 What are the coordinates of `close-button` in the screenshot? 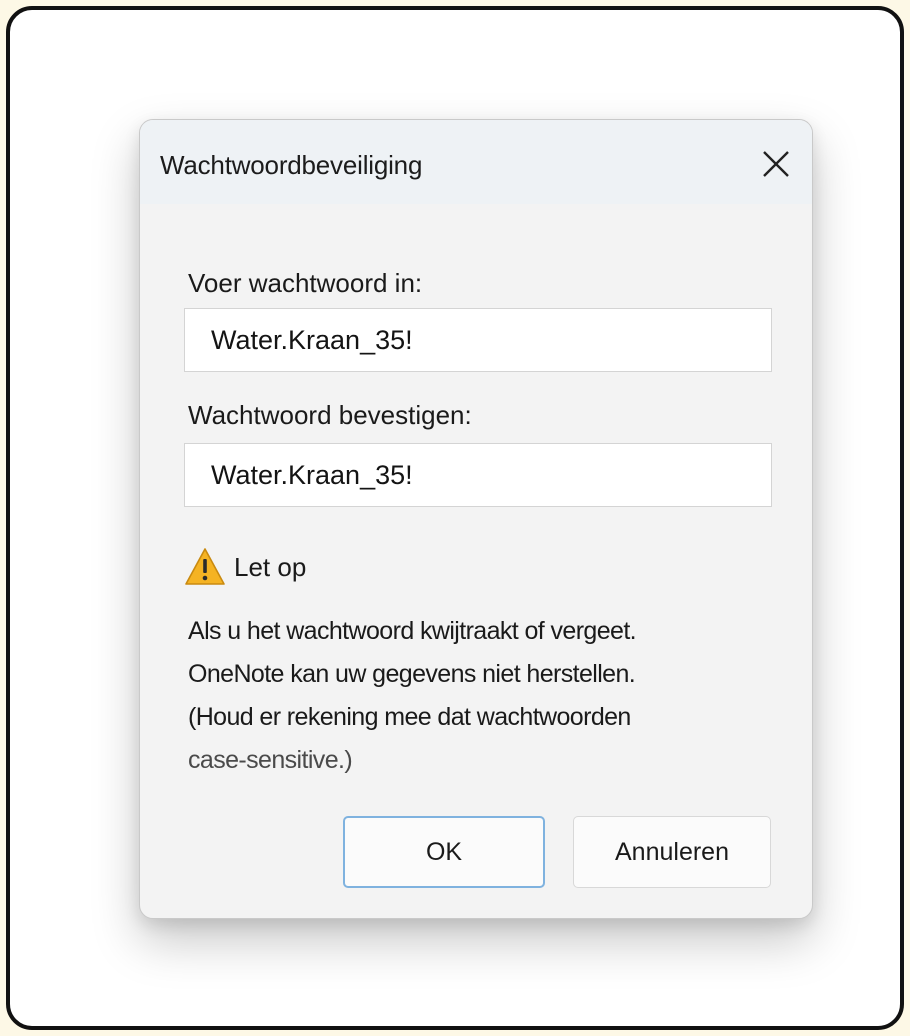 It's located at (776, 164).